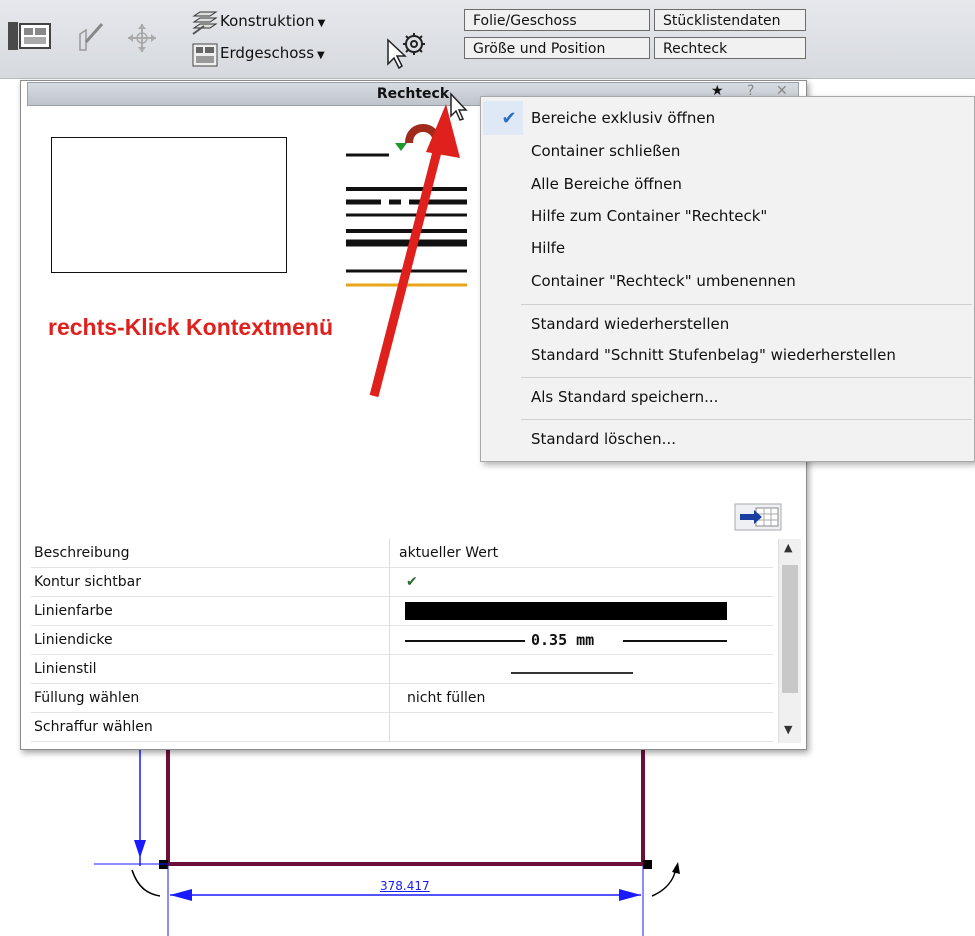 The height and width of the screenshot is (936, 975). What do you see at coordinates (790, 629) in the screenshot?
I see `scroll-thumb` at bounding box center [790, 629].